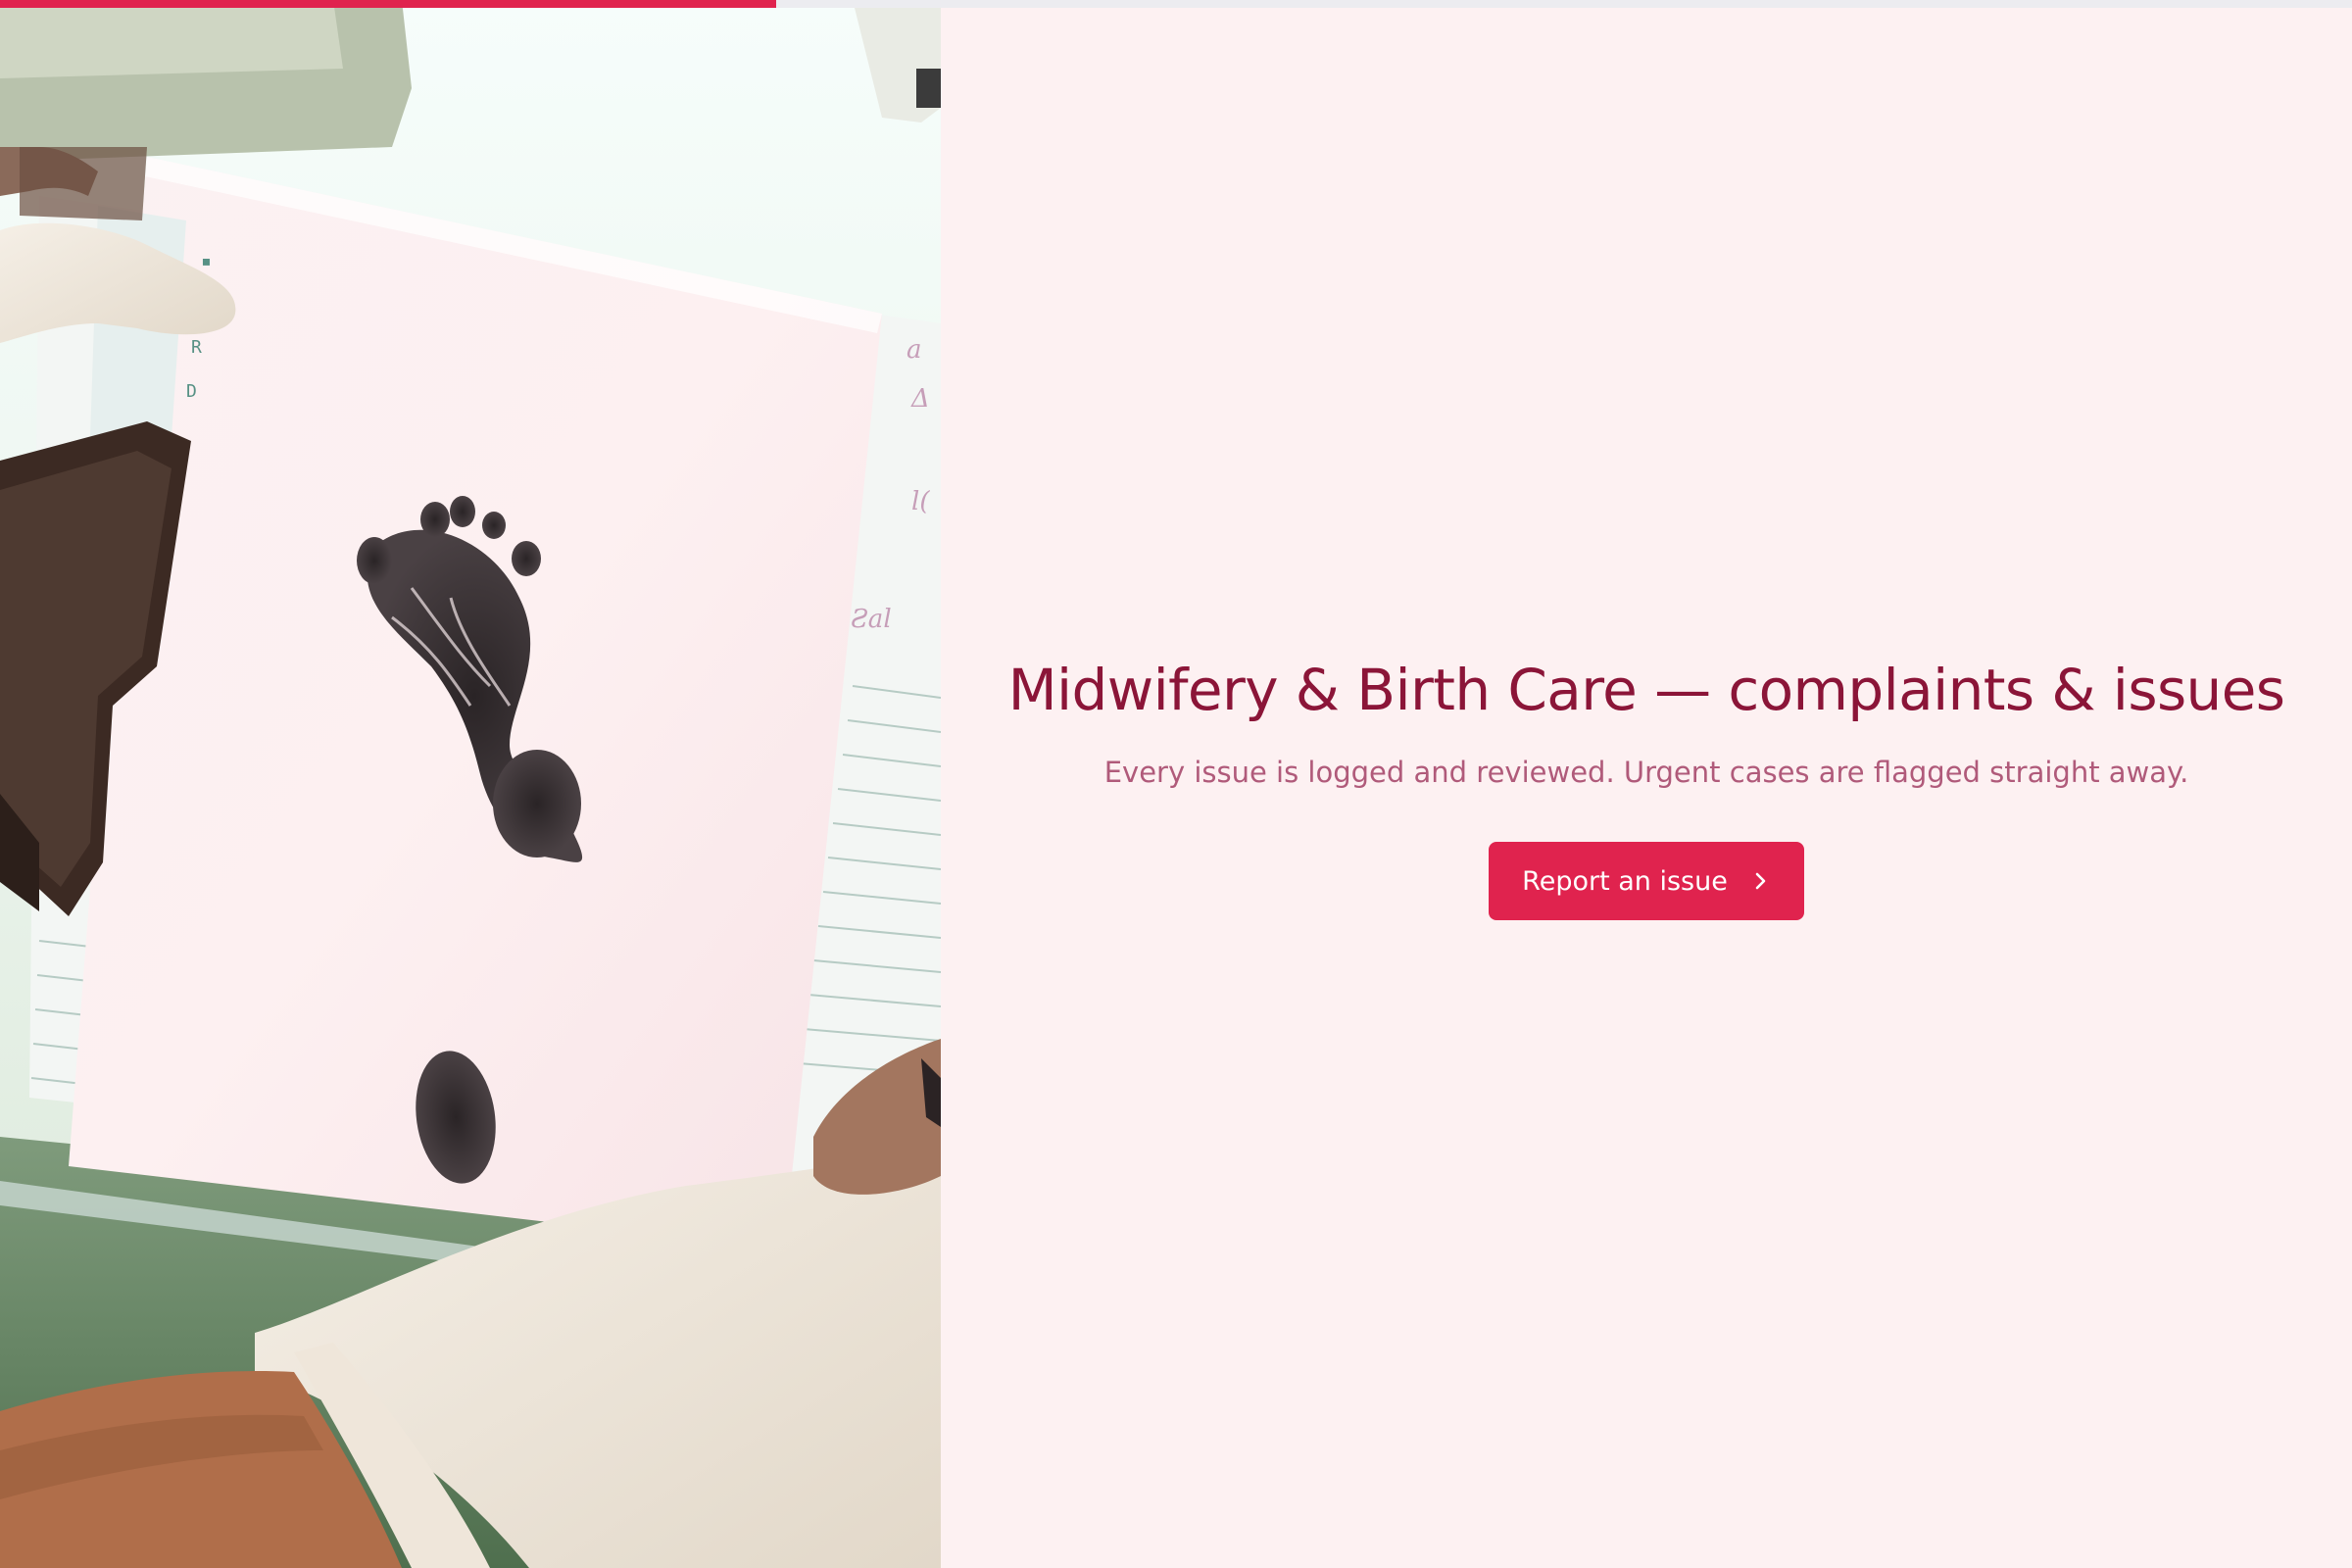  I want to click on svg-text: Ƨal, so click(871, 619).